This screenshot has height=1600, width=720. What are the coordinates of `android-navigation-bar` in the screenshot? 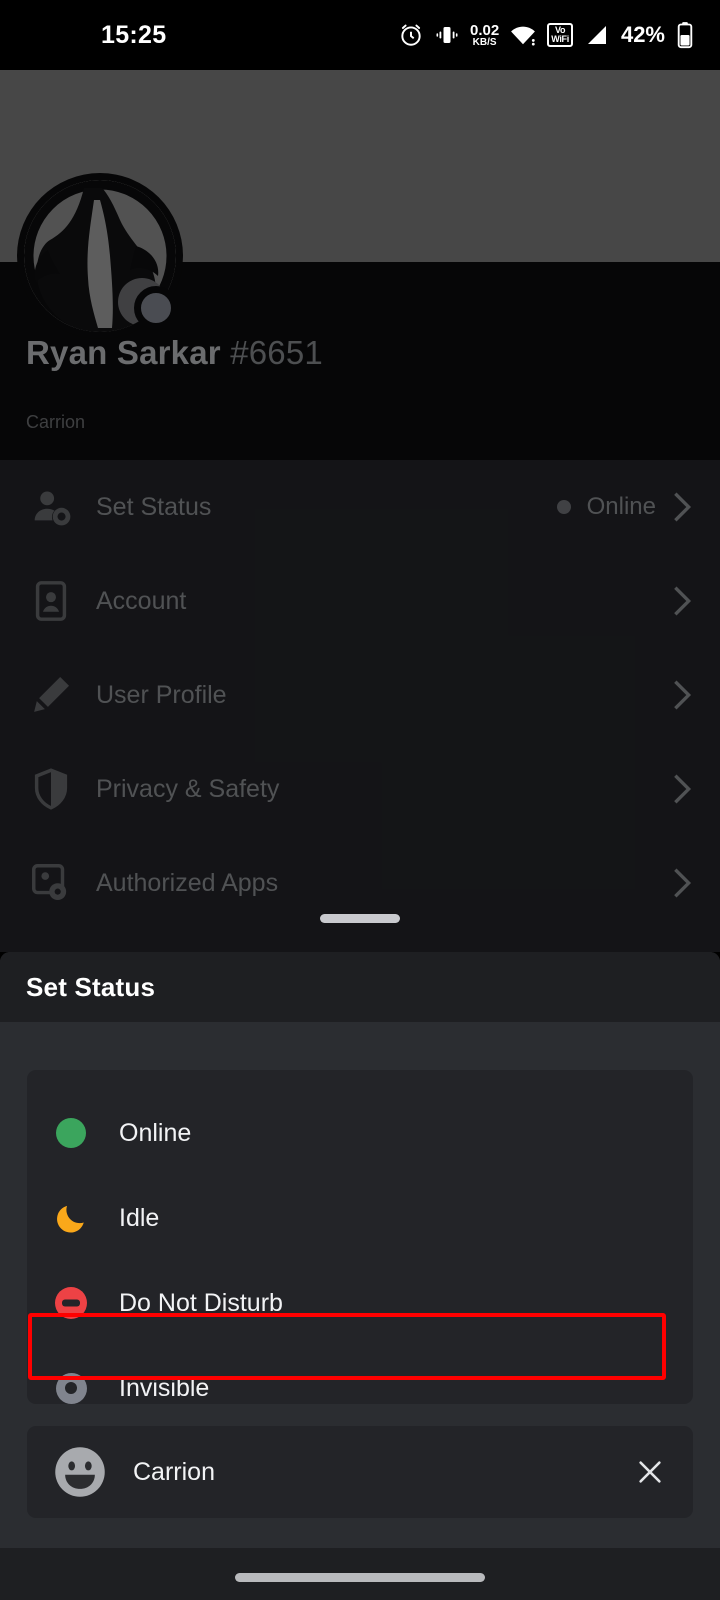 It's located at (360, 1574).